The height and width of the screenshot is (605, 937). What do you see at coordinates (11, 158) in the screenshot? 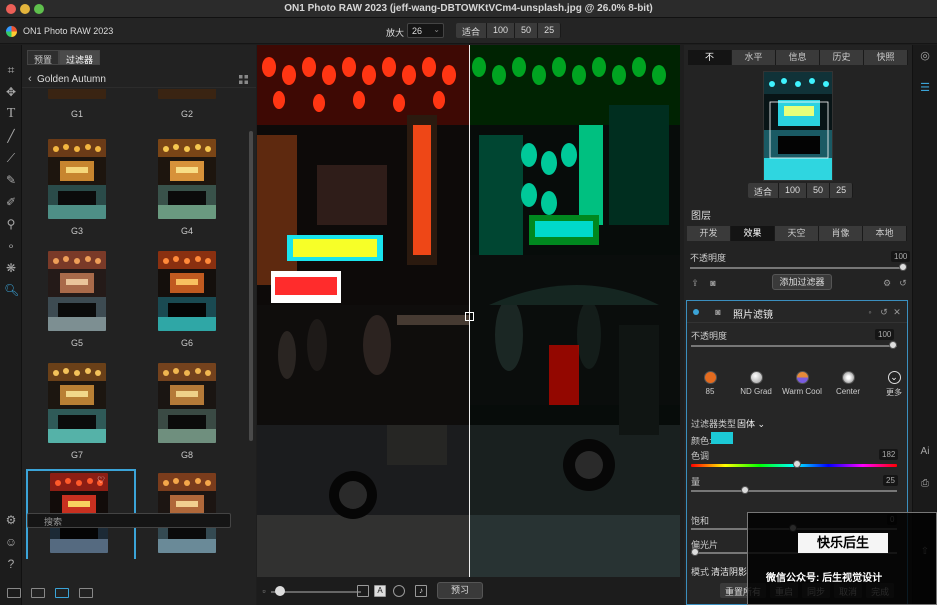
I see `masking-brush-icon: ⟋` at bounding box center [11, 158].